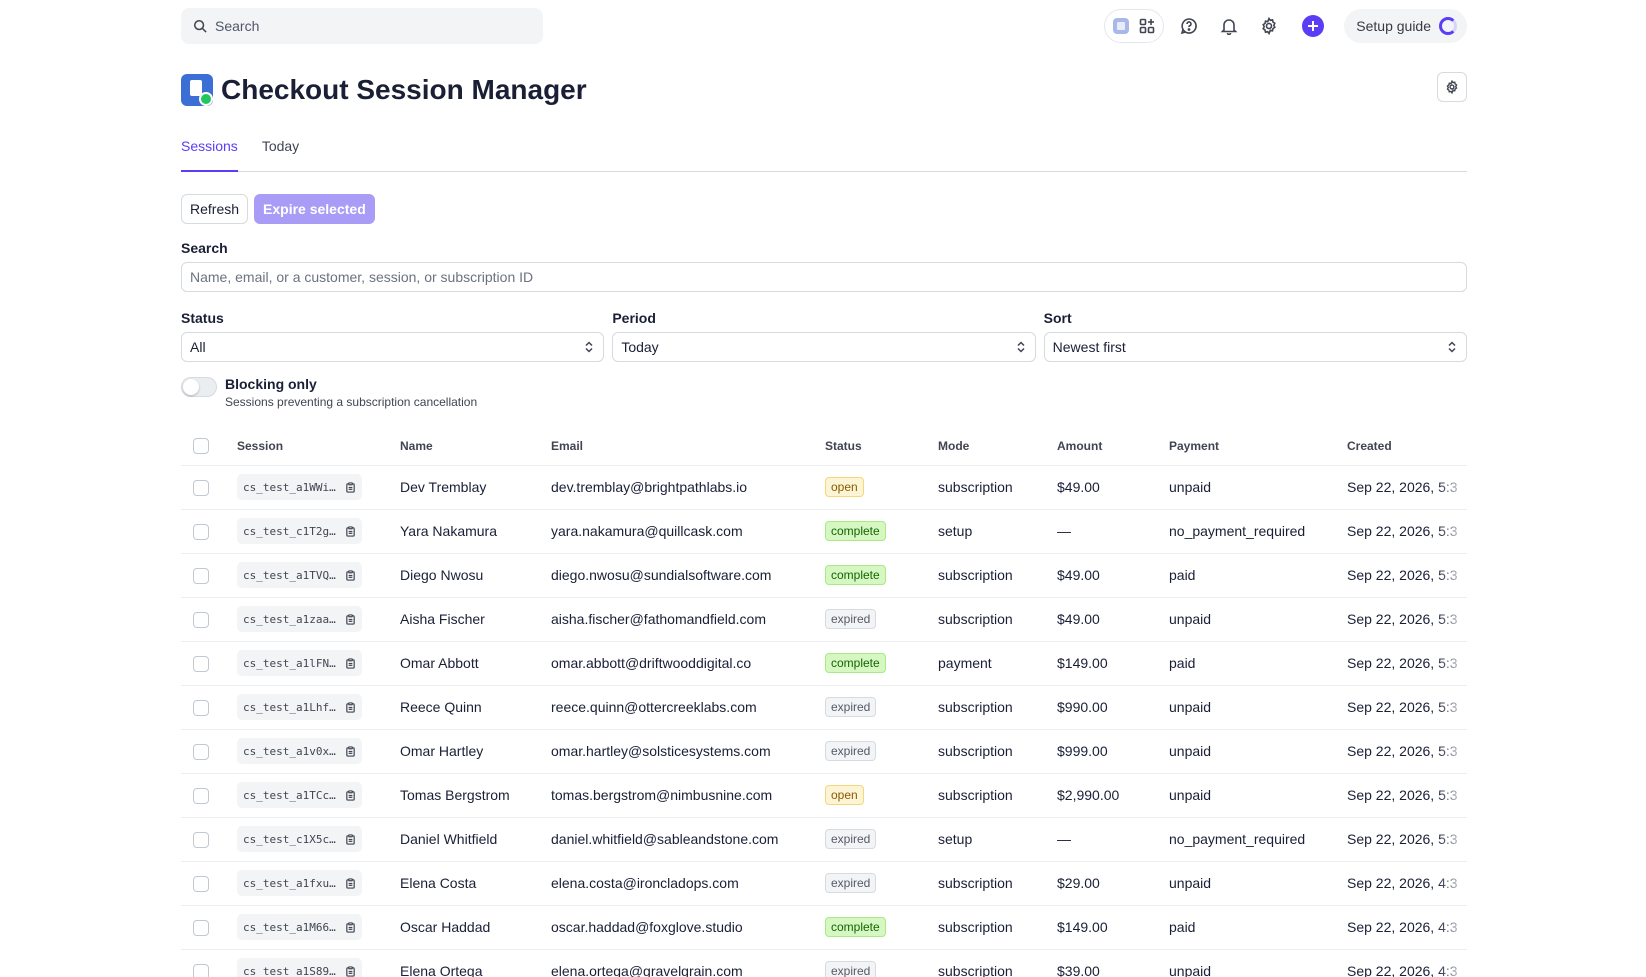 The image size is (1646, 977). Describe the element at coordinates (1407, 446) in the screenshot. I see `column-header-created: Created` at that location.